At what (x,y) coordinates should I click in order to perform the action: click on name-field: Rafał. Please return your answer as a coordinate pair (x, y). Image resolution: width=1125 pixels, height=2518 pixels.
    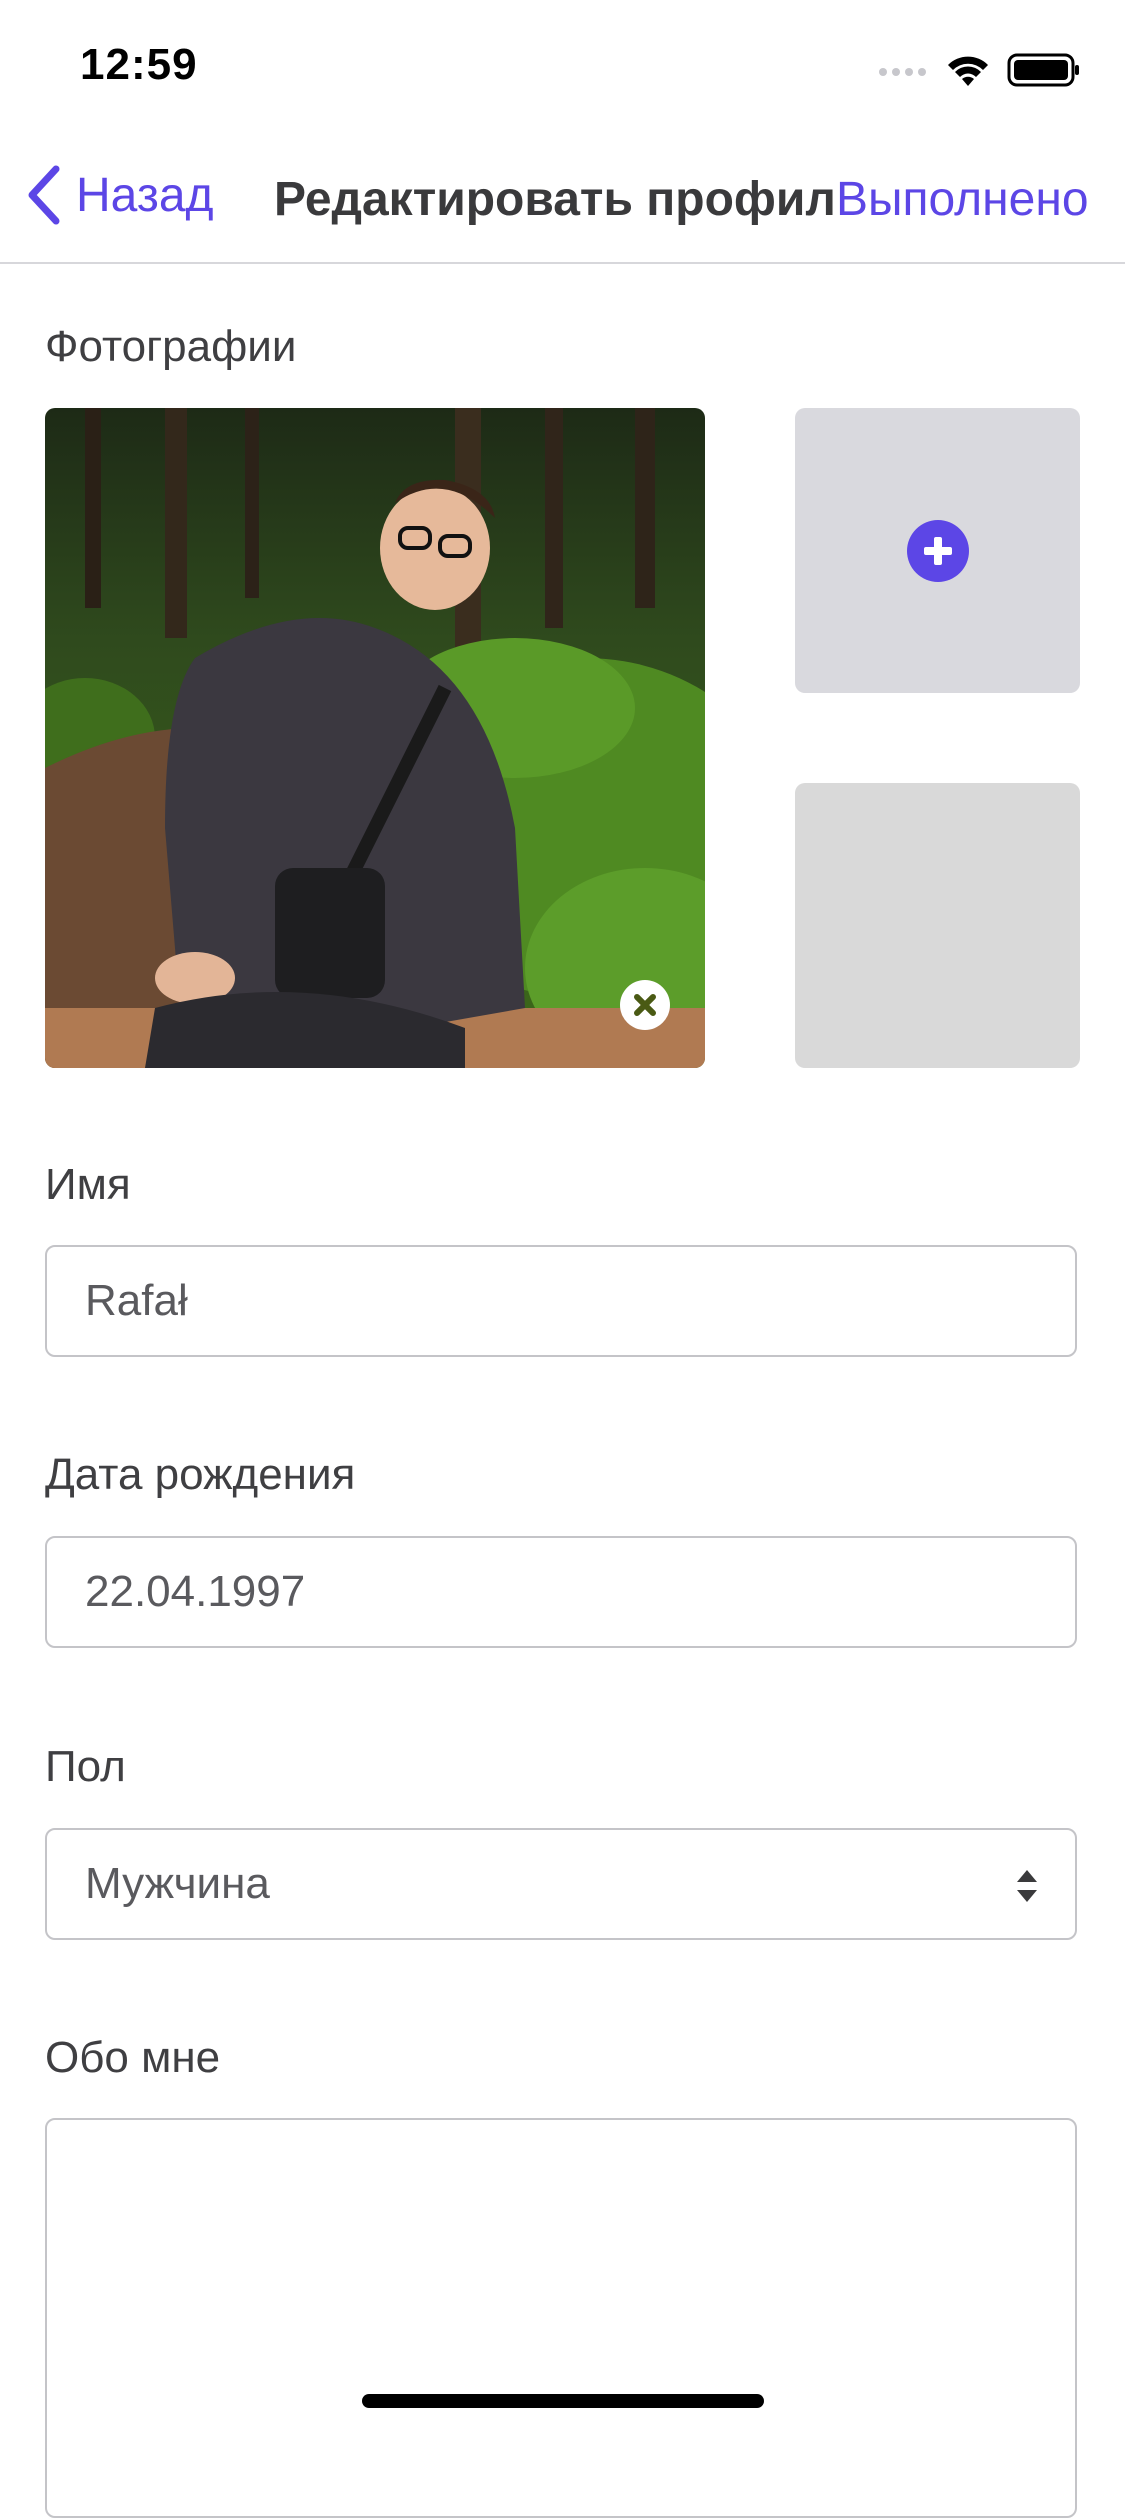
    Looking at the image, I should click on (561, 1301).